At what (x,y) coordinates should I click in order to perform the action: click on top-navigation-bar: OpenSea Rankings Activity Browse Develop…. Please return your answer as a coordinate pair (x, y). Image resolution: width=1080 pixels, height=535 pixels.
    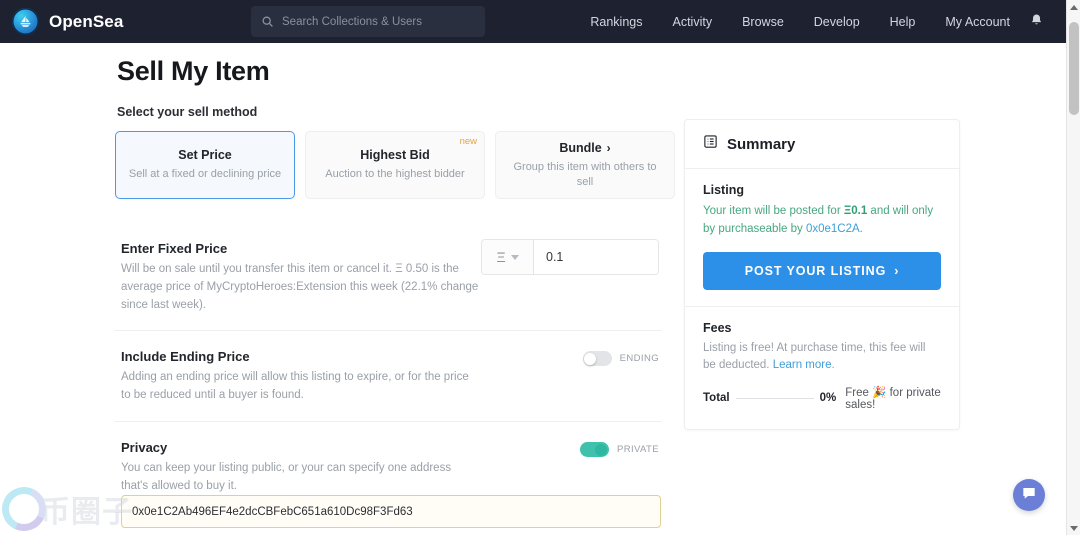
    Looking at the image, I should click on (533, 21).